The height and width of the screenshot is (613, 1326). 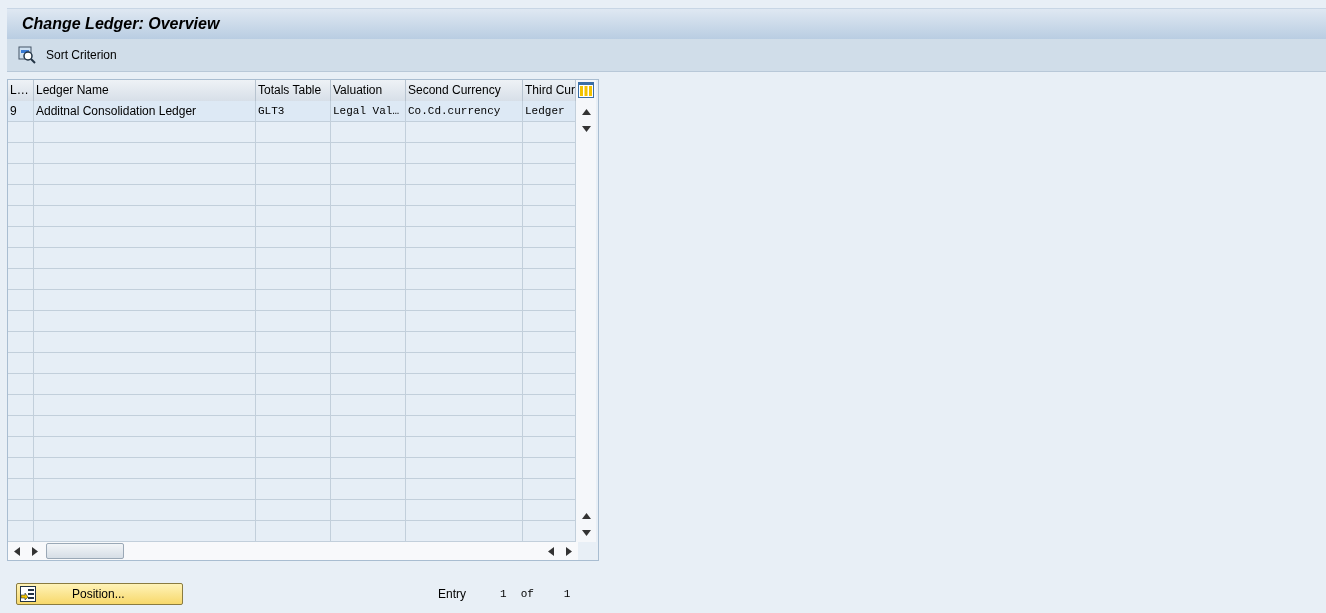 I want to click on entry-total: 1, so click(x=567, y=594).